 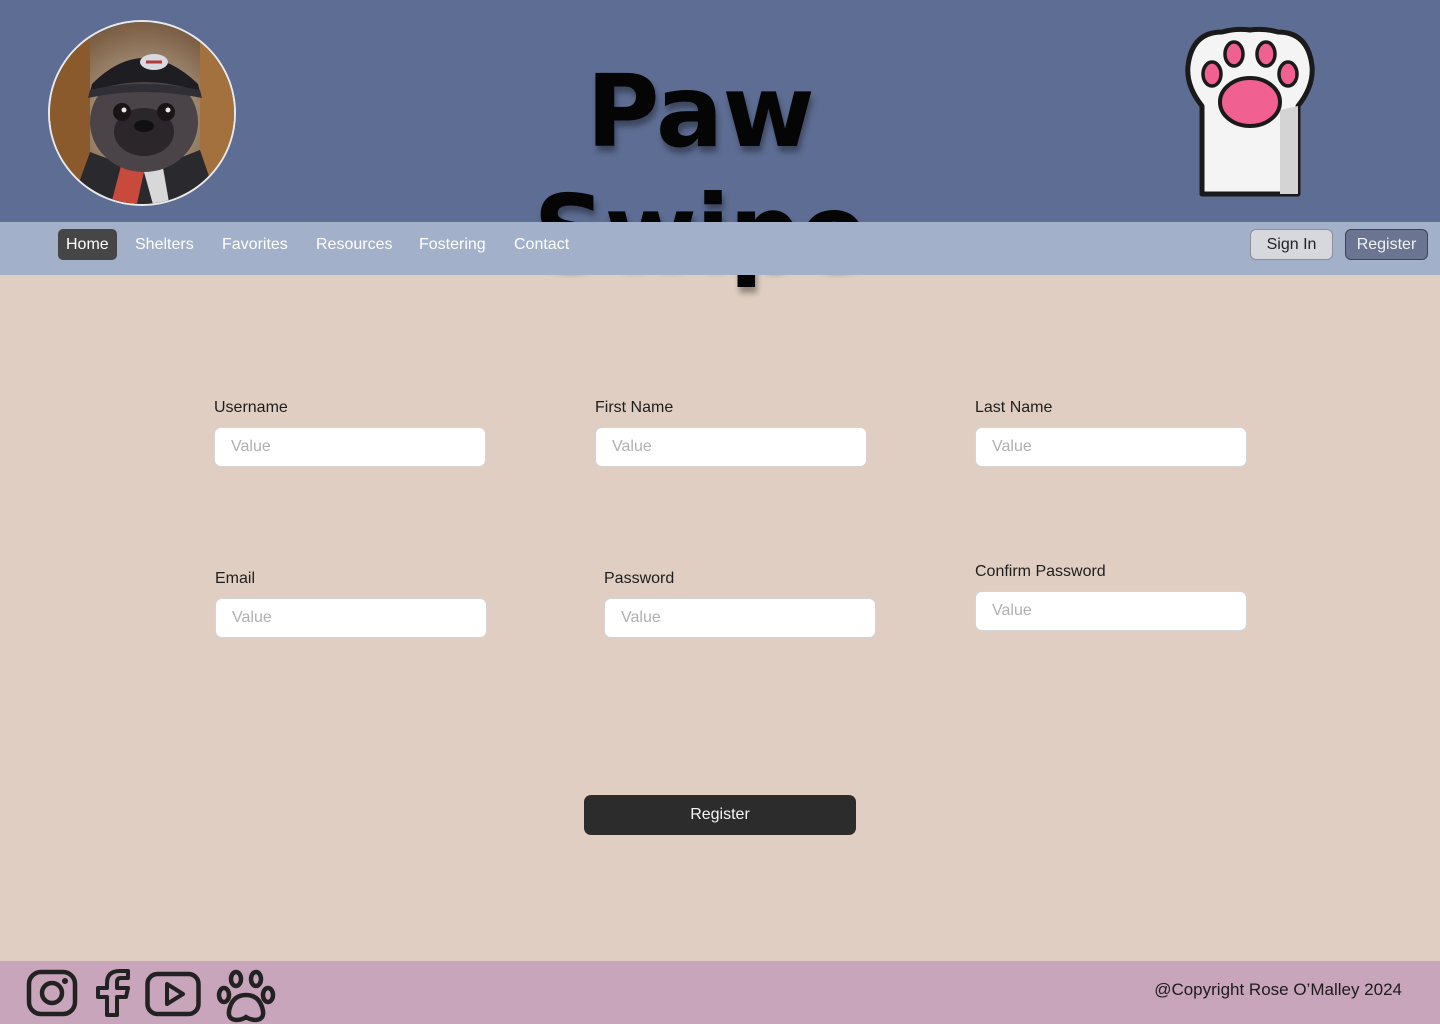 I want to click on facebook-icon, so click(x=113, y=995).